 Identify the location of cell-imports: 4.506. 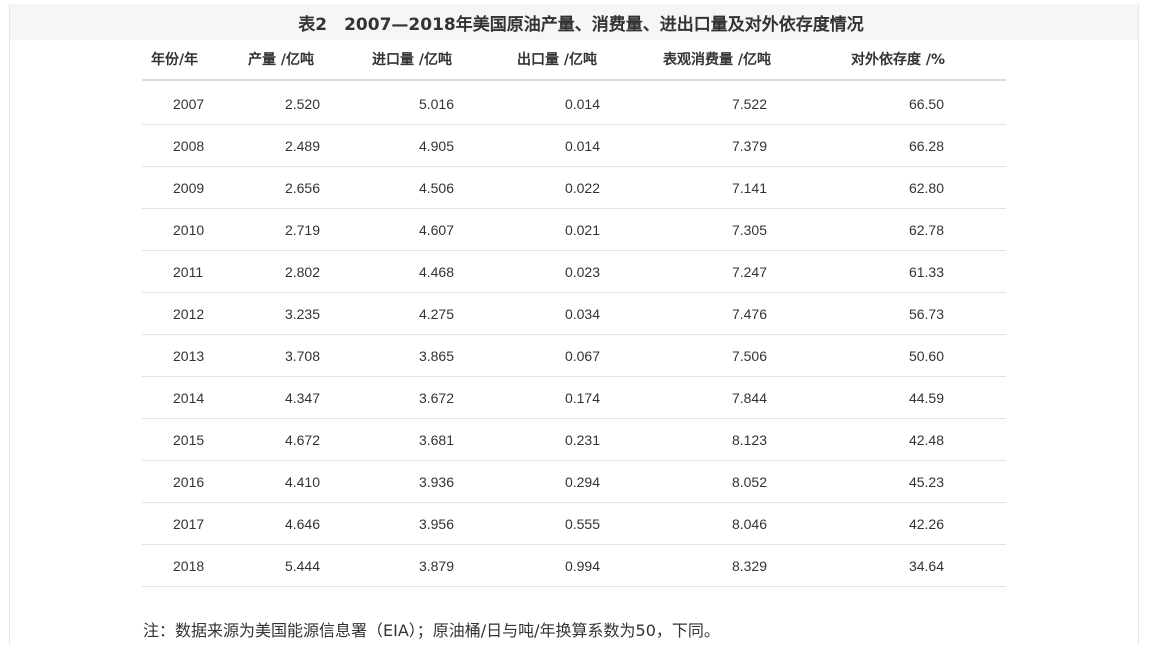
(436, 188).